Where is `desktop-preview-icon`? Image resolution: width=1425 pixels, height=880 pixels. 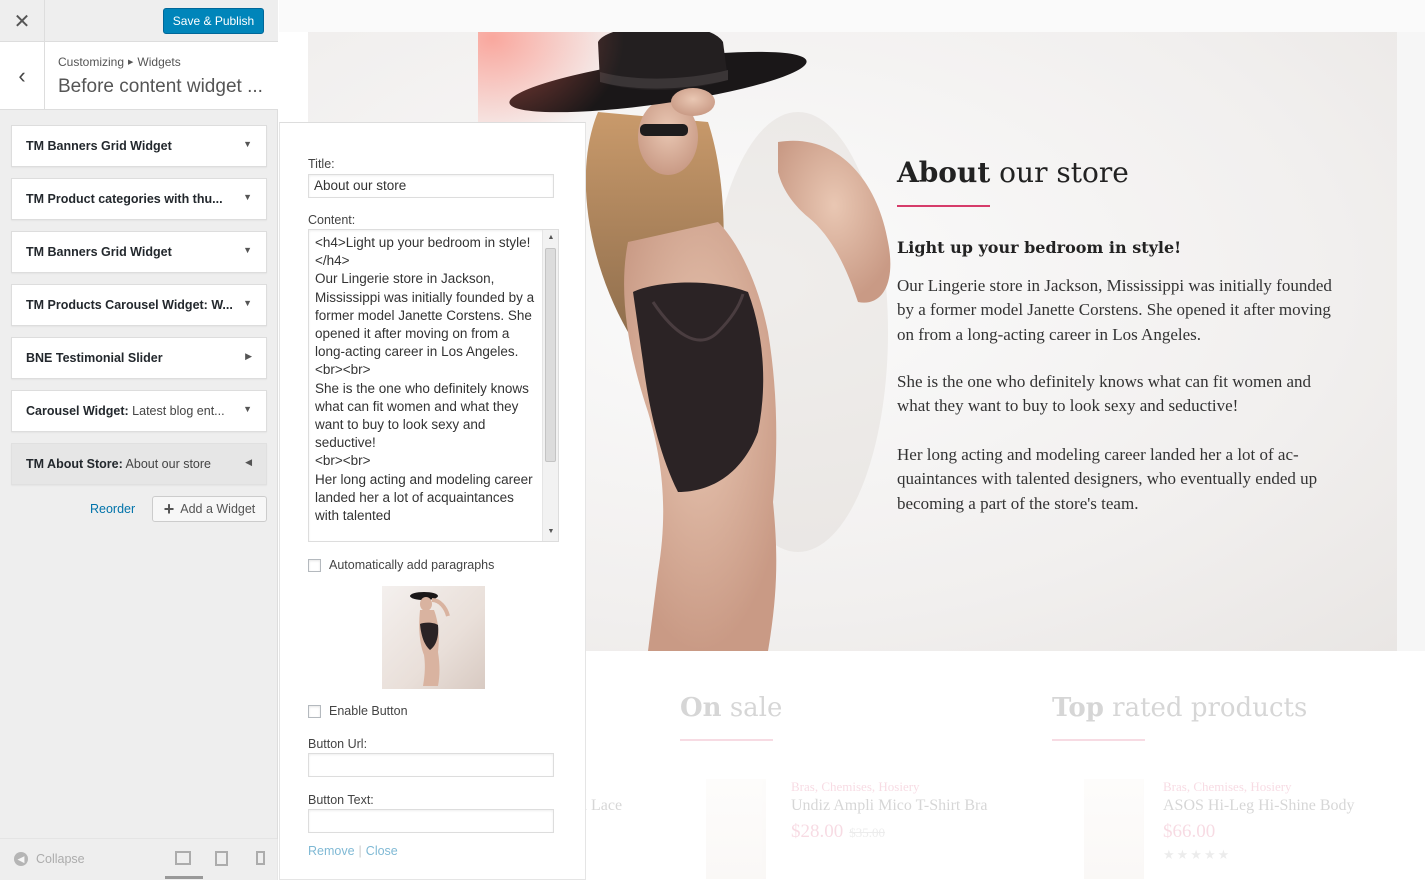 desktop-preview-icon is located at coordinates (184, 865).